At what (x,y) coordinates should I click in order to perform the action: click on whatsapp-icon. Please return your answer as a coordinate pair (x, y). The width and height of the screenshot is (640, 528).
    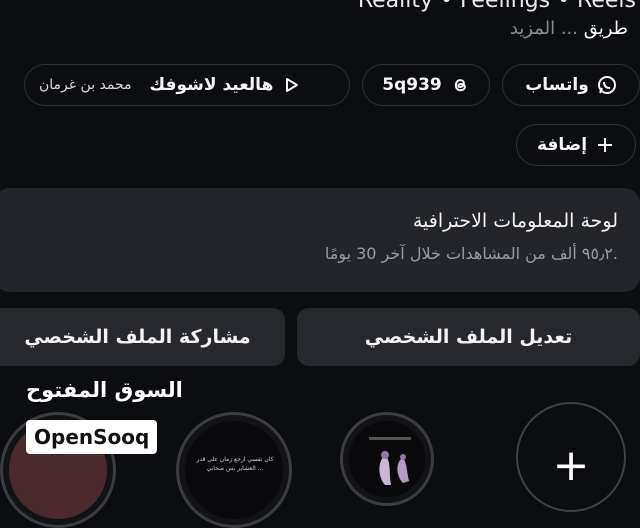
    Looking at the image, I should click on (607, 85).